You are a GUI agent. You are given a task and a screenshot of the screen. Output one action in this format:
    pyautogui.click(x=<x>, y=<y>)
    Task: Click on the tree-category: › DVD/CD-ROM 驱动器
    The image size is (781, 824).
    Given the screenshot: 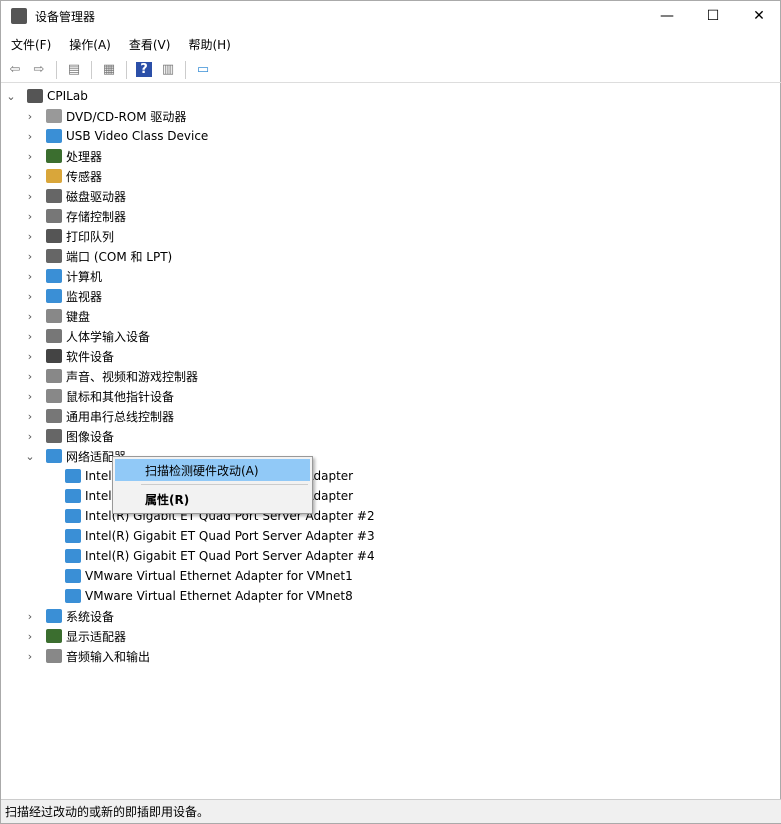 What is the action you would take?
    pyautogui.click(x=107, y=116)
    